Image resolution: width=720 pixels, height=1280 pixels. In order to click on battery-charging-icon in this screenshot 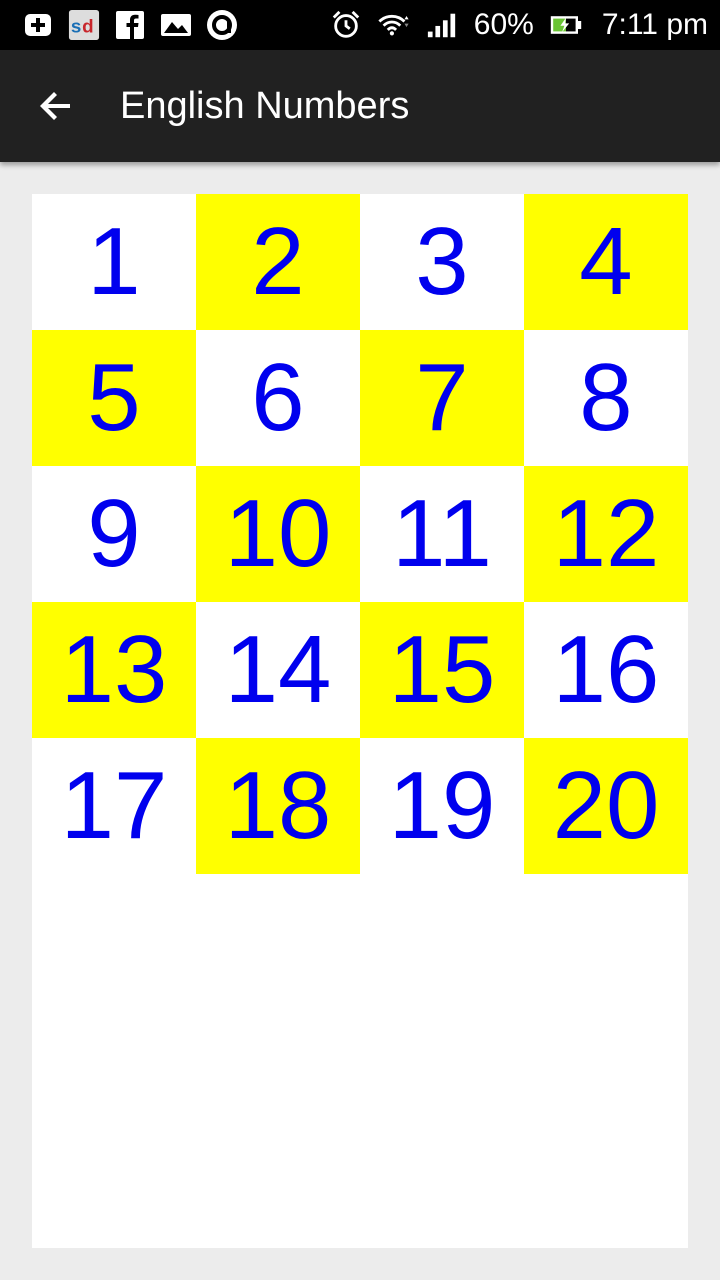, I will do `click(566, 25)`.